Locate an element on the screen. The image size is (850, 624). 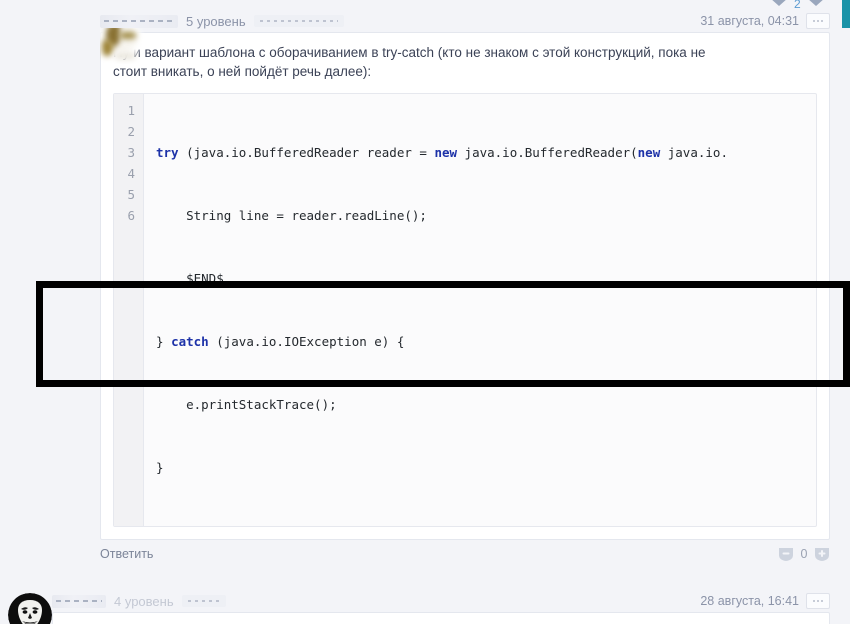
code-line-number: 6 is located at coordinates (131, 215).